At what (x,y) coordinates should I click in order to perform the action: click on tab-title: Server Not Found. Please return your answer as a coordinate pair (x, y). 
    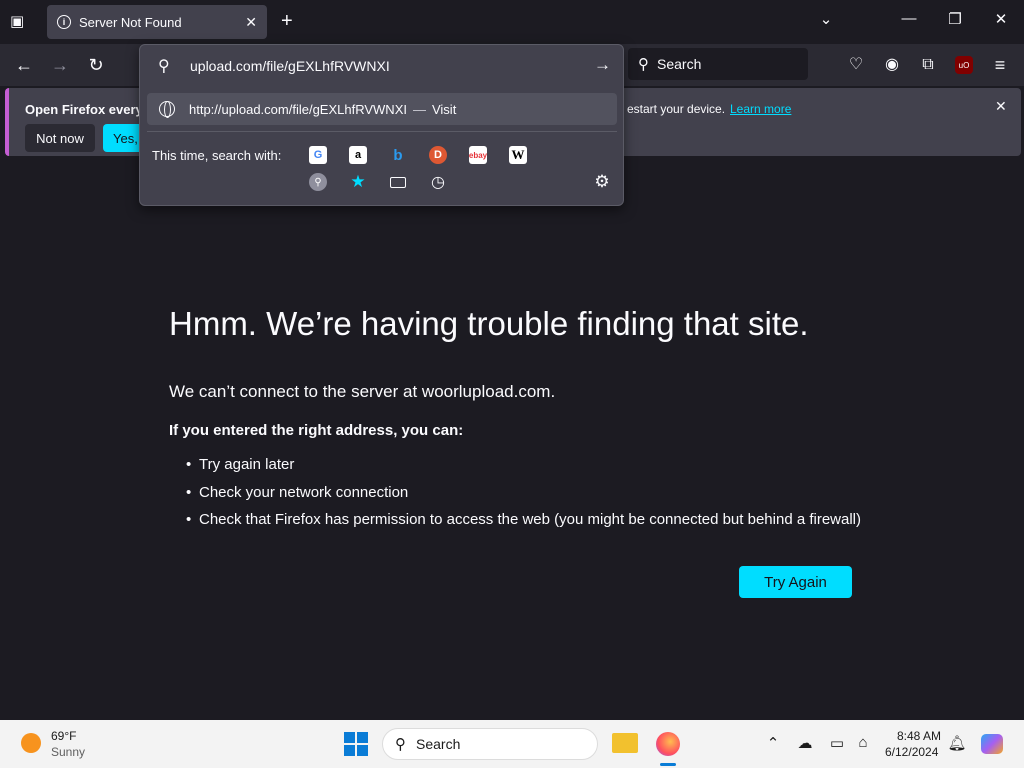
    Looking at the image, I should click on (130, 22).